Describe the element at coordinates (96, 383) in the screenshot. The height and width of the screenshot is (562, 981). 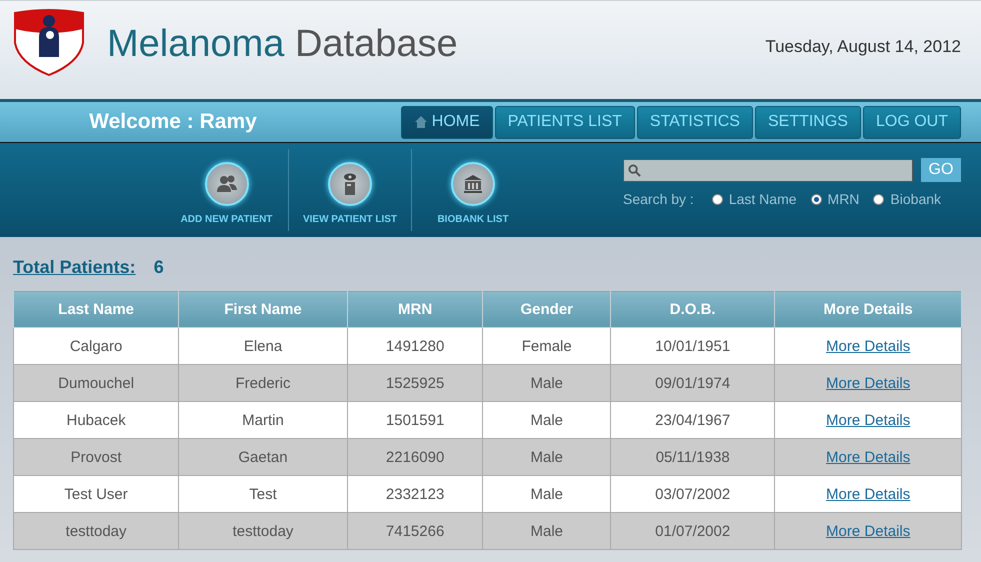
I see `table-cell: Dumouchel` at that location.